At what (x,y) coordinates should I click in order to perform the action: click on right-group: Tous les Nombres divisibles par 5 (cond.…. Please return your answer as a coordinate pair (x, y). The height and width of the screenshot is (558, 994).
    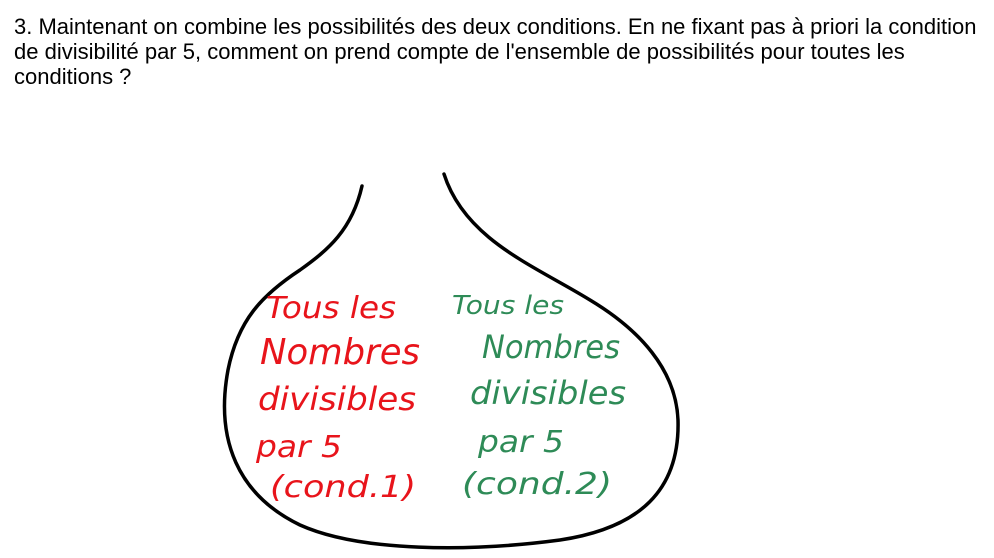
    Looking at the image, I should click on (539, 396).